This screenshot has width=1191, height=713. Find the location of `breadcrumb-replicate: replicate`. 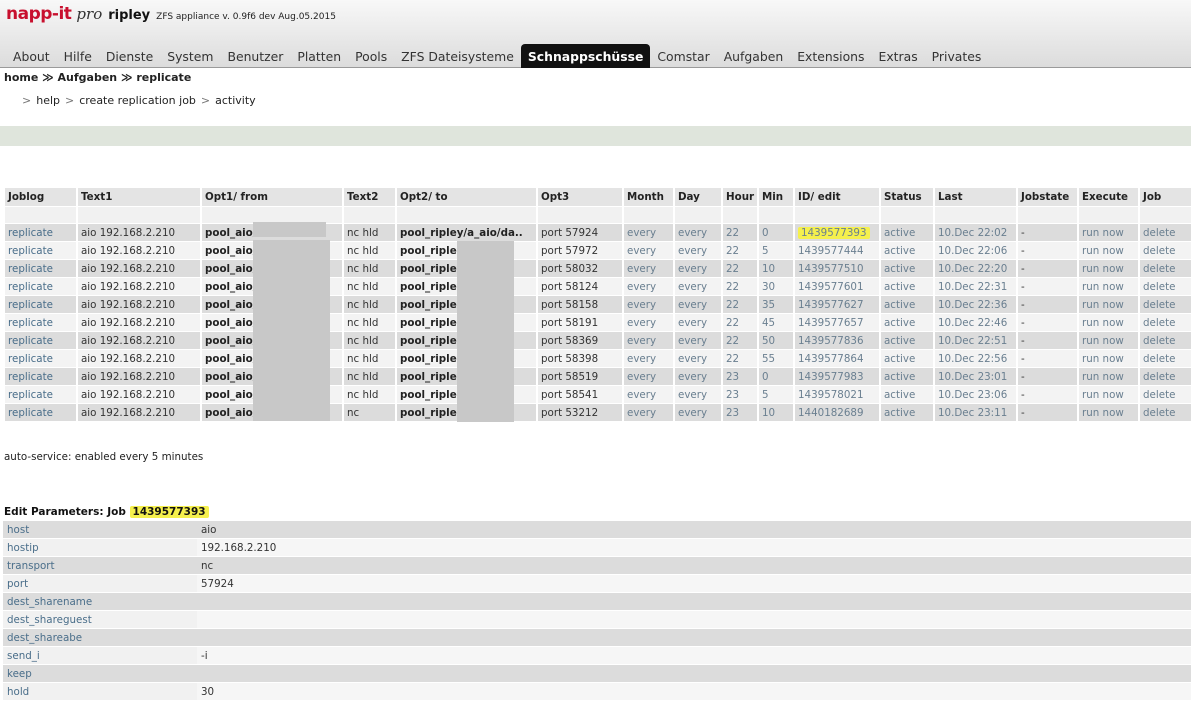

breadcrumb-replicate: replicate is located at coordinates (163, 77).